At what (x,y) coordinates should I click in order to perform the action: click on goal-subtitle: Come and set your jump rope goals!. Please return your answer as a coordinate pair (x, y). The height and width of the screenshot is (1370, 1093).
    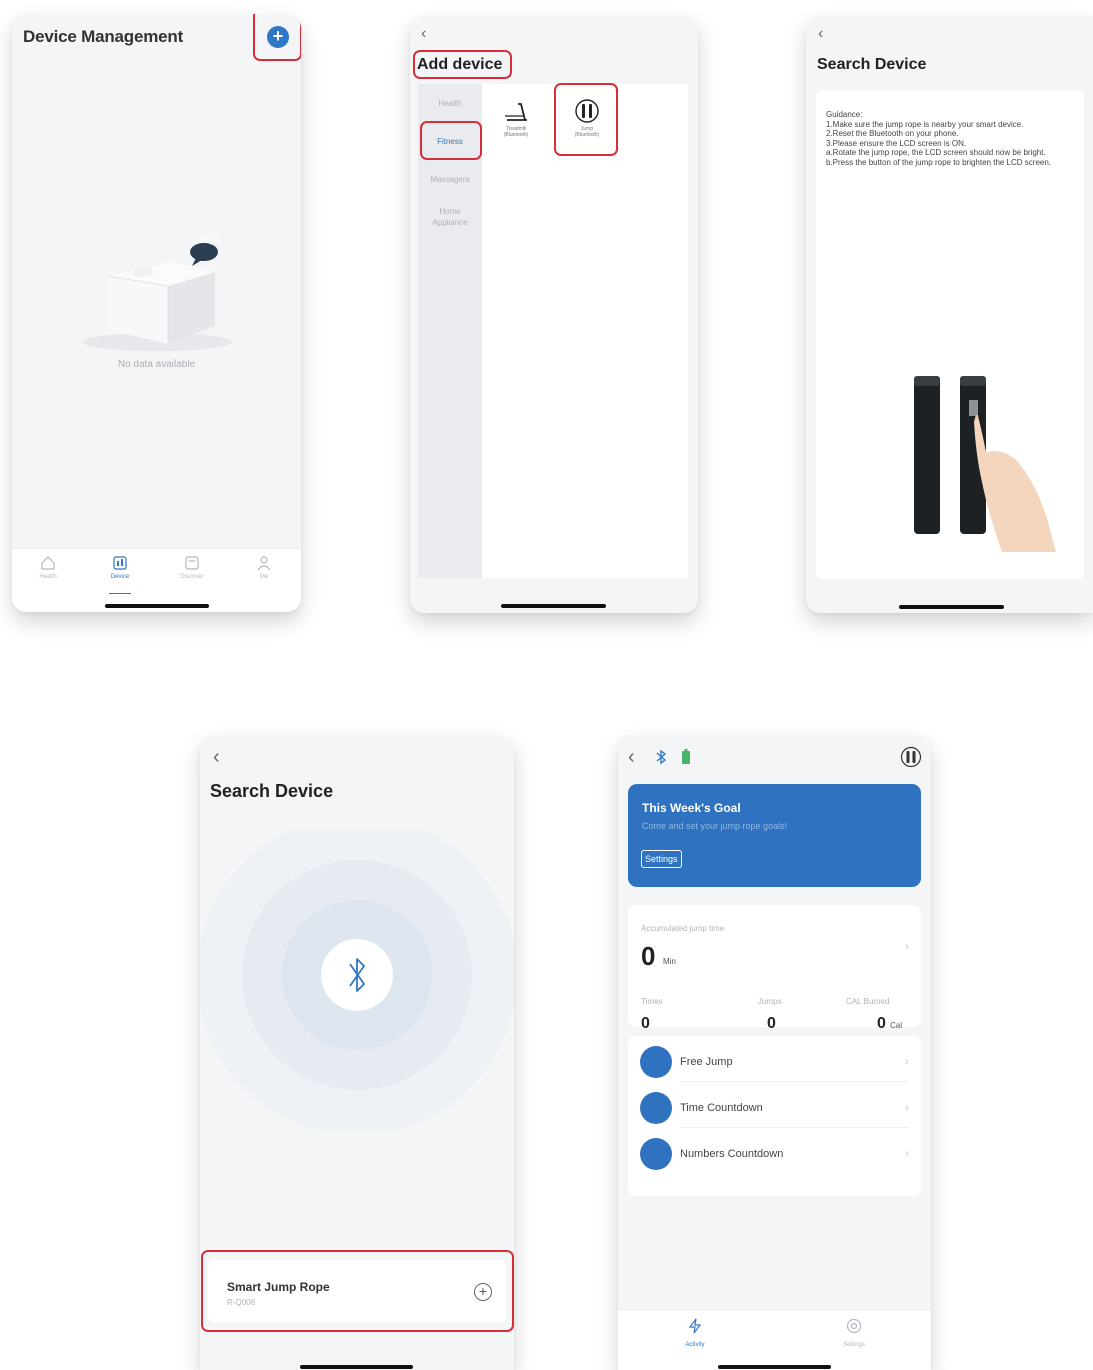
    Looking at the image, I should click on (715, 826).